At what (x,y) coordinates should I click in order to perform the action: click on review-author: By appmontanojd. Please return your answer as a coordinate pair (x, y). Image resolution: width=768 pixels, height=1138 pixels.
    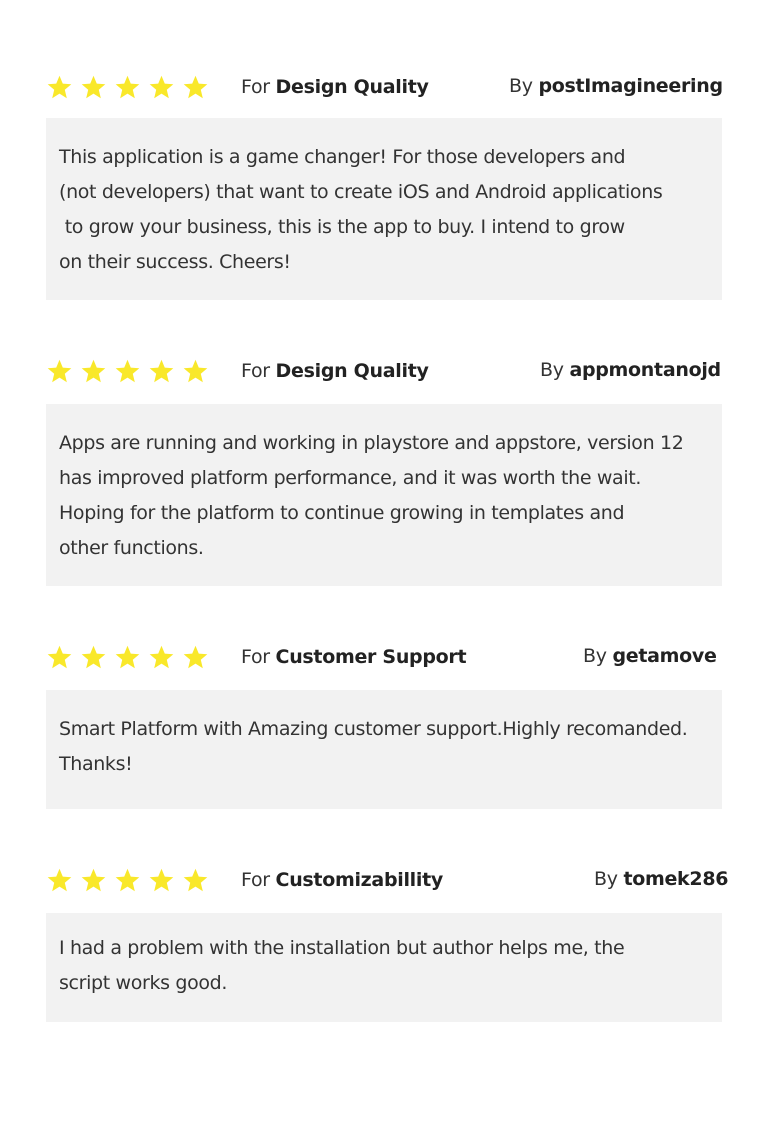
    Looking at the image, I should click on (630, 370).